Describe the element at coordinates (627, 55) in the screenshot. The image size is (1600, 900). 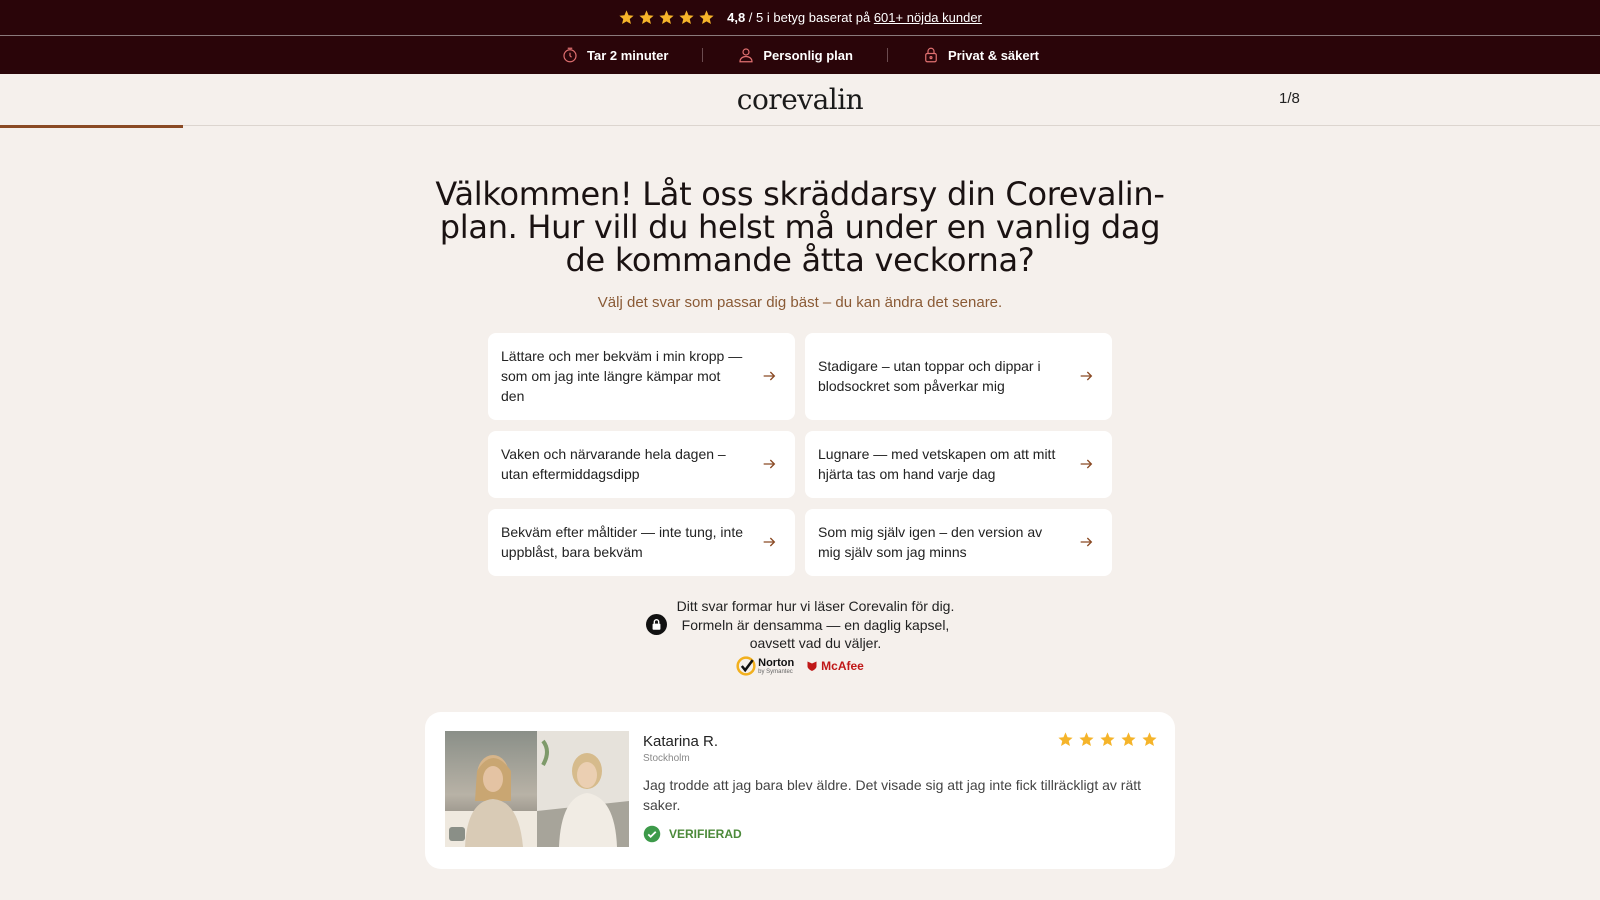
I see `feature-label: Tar 2 minuter` at that location.